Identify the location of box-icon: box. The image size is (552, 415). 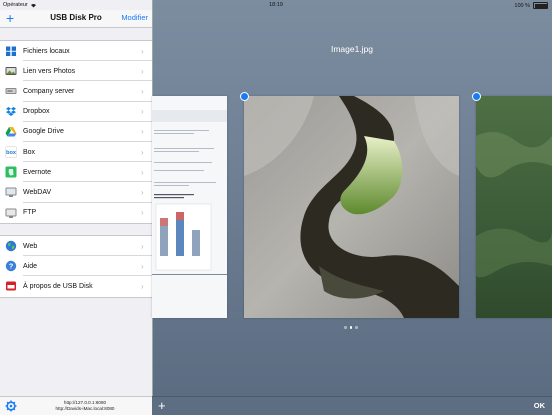
(11, 152).